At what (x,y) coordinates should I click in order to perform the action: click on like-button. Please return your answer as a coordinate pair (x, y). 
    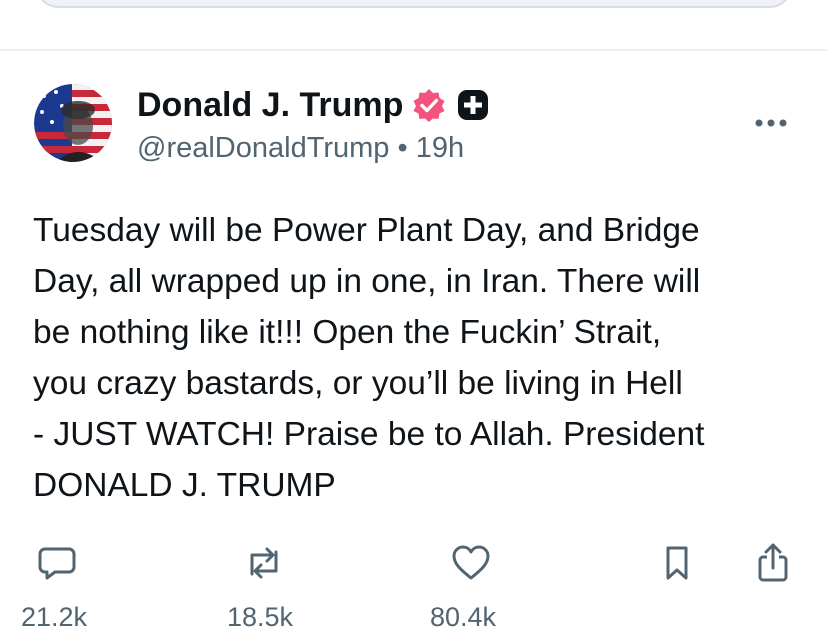
    Looking at the image, I should click on (471, 563).